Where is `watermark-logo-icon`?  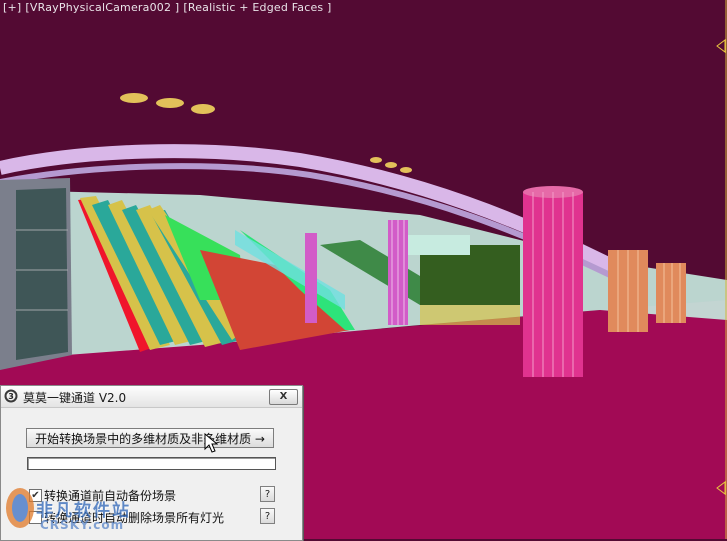
watermark-logo-icon is located at coordinates (20, 508).